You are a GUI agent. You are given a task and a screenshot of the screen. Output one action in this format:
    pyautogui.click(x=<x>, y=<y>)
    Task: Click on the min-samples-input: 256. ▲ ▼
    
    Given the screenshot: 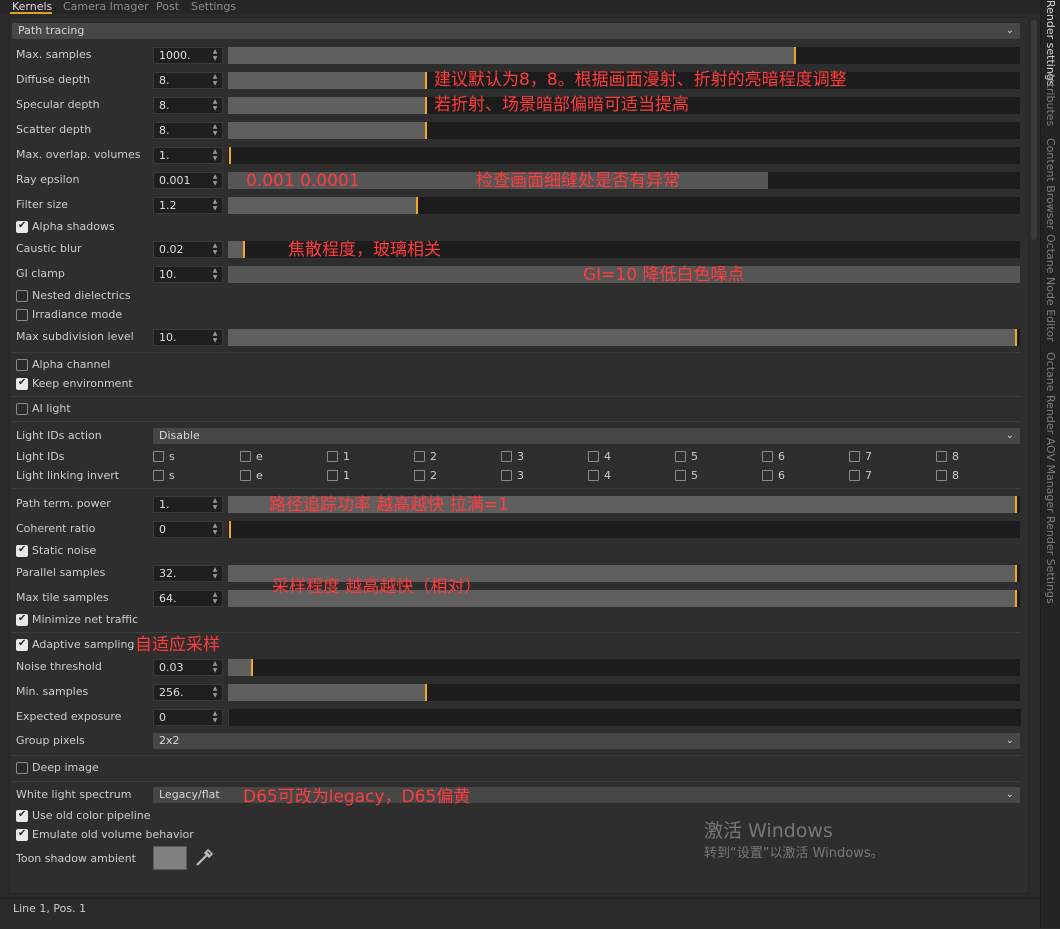 What is the action you would take?
    pyautogui.click(x=188, y=692)
    